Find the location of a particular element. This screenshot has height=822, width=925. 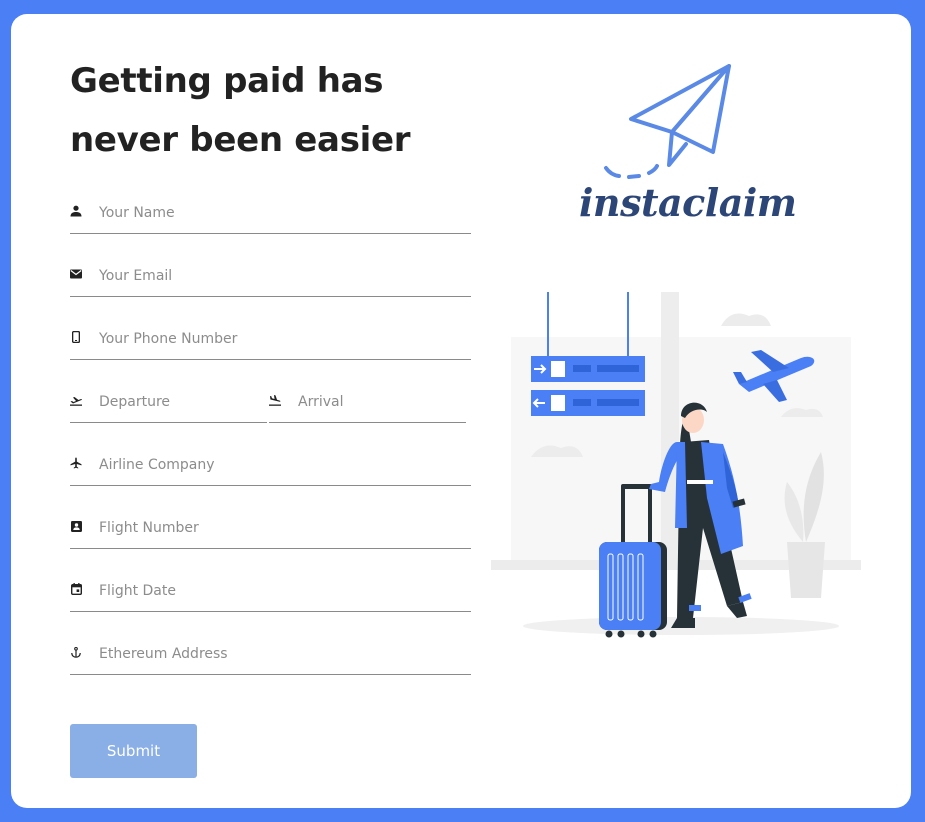

arrival-input is located at coordinates (378, 402).